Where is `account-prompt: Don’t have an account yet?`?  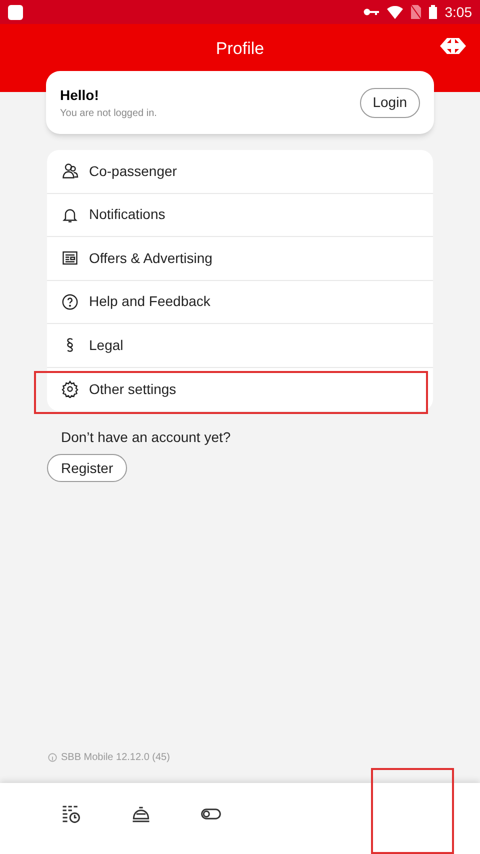 account-prompt: Don’t have an account yet? is located at coordinates (146, 437).